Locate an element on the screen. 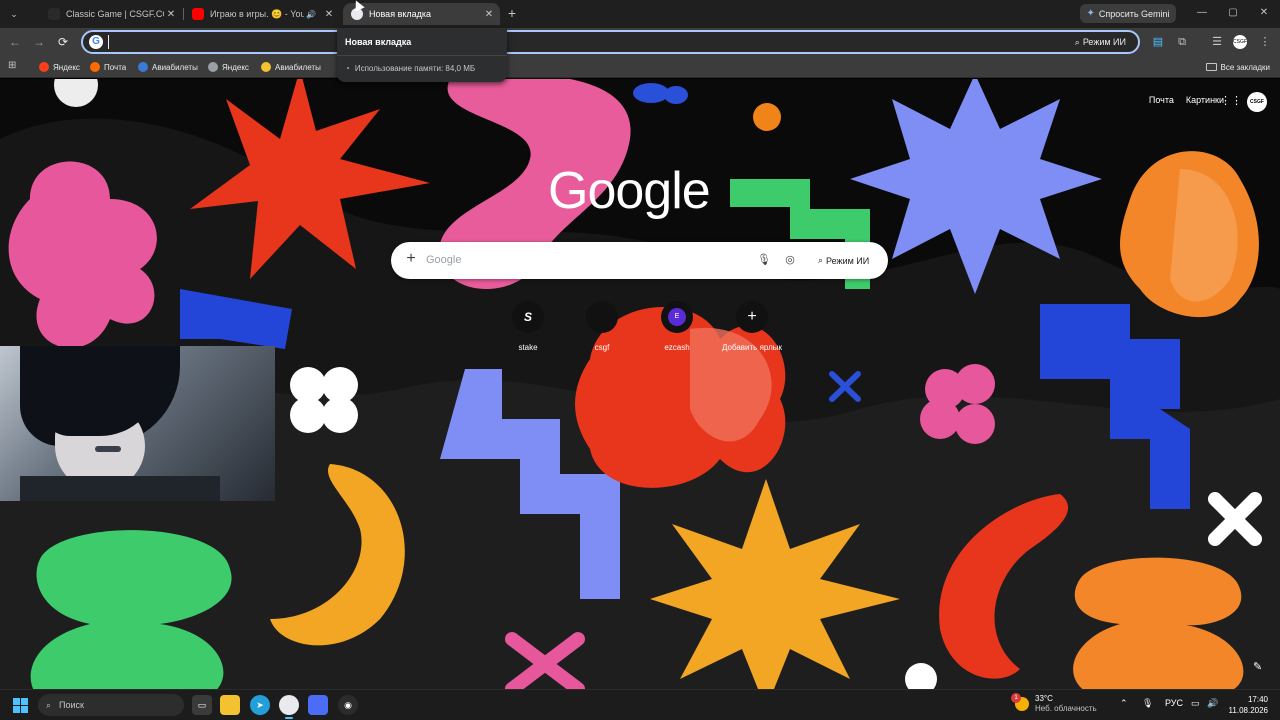 The width and height of the screenshot is (1280, 720). google-lens-icon: ◎ is located at coordinates (790, 260).